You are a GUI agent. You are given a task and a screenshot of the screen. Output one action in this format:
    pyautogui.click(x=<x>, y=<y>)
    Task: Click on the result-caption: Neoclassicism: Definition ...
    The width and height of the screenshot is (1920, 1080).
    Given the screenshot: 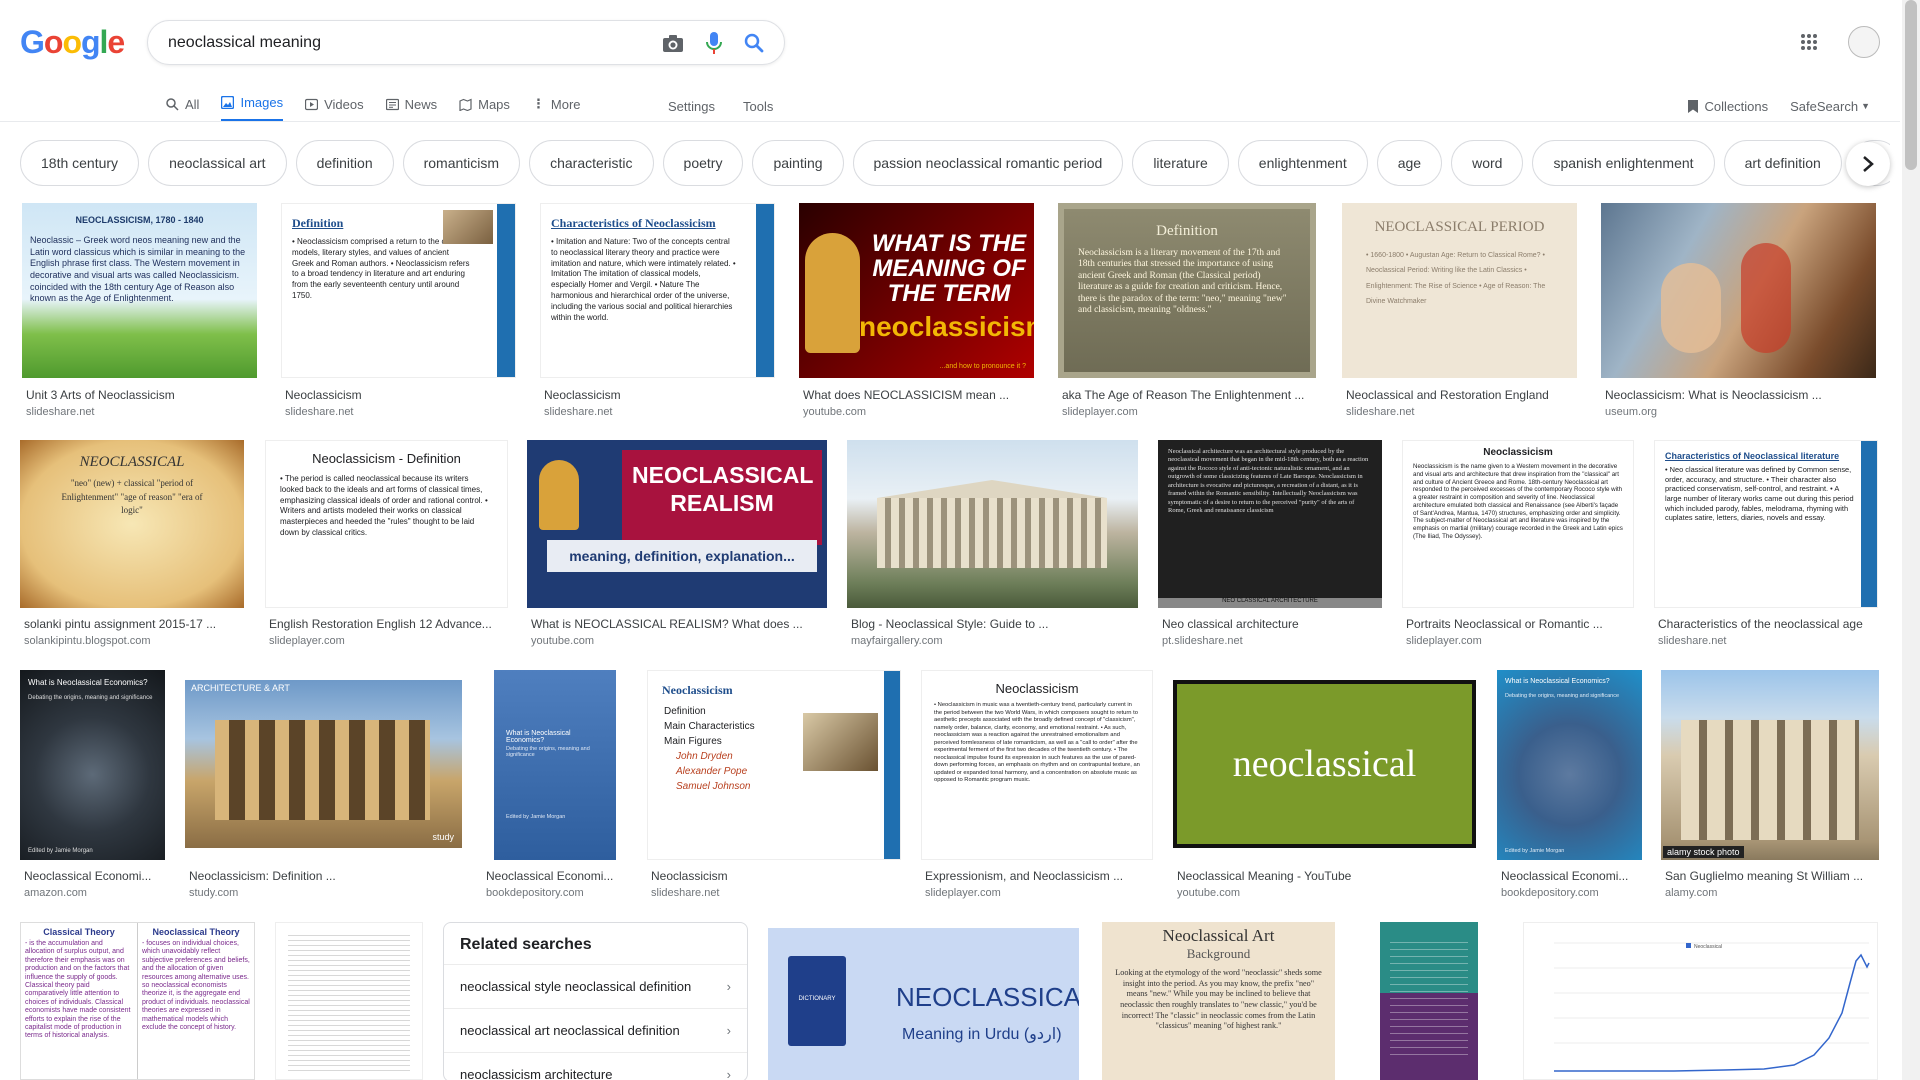 What is the action you would take?
    pyautogui.click(x=262, y=876)
    